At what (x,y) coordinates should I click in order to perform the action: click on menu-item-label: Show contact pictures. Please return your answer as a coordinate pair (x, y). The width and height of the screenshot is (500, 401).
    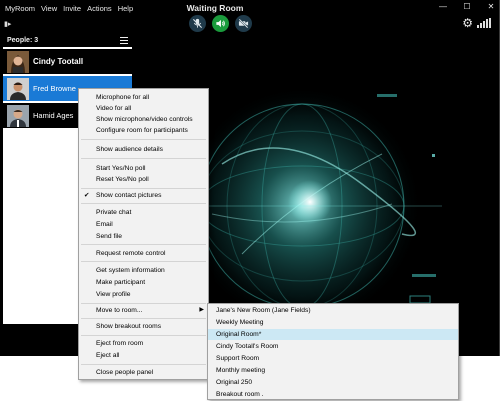
    Looking at the image, I should click on (129, 195).